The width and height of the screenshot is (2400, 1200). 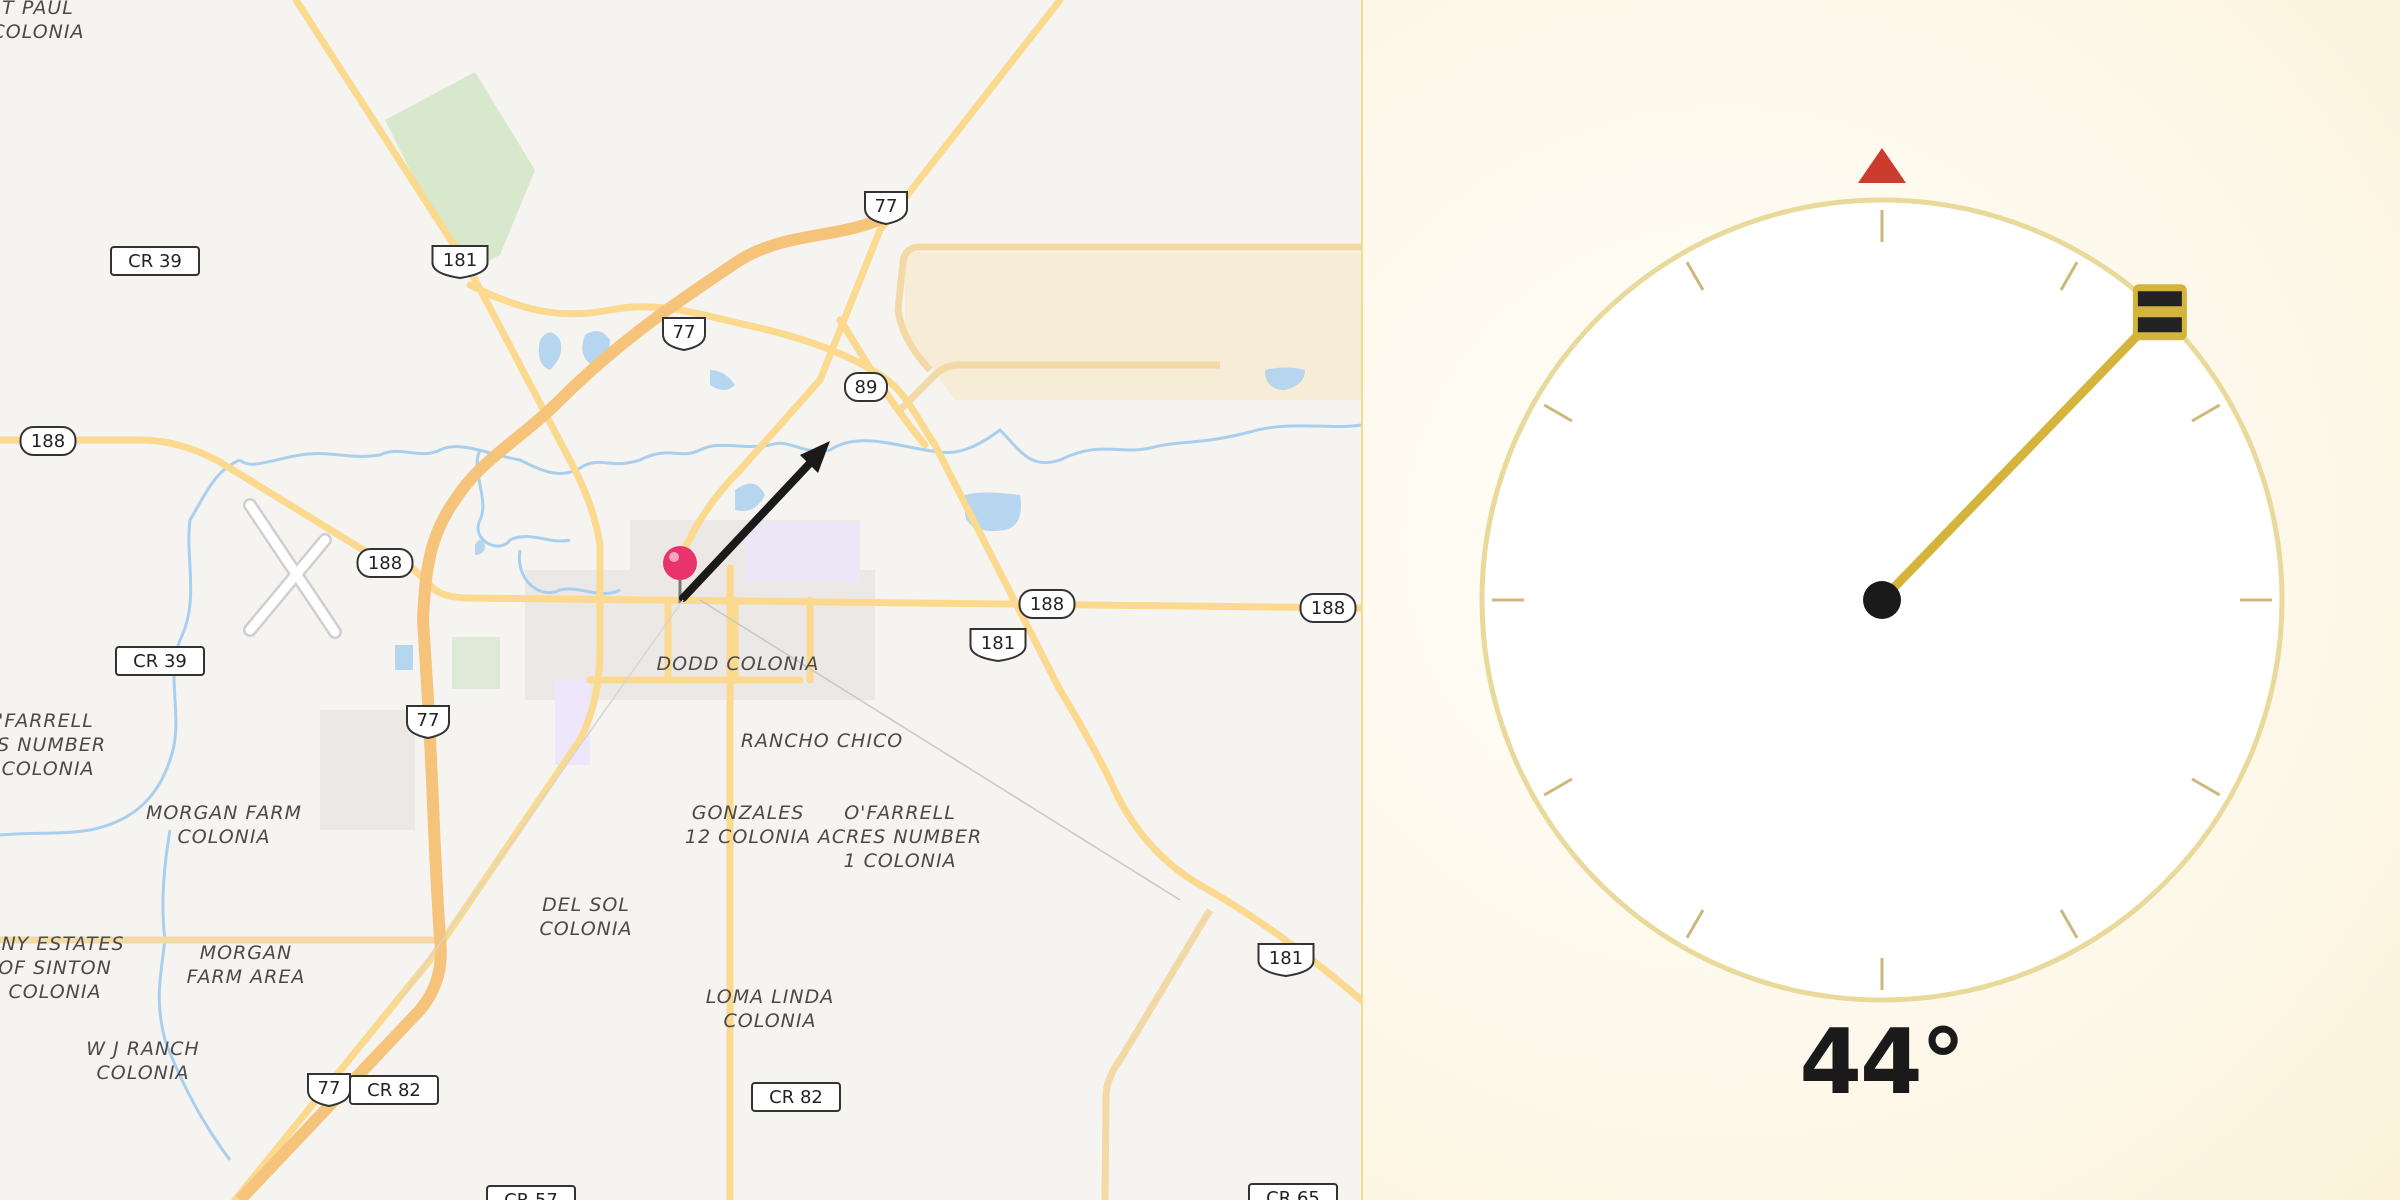 I want to click on place-label: DODD COLONIA, so click(x=738, y=664).